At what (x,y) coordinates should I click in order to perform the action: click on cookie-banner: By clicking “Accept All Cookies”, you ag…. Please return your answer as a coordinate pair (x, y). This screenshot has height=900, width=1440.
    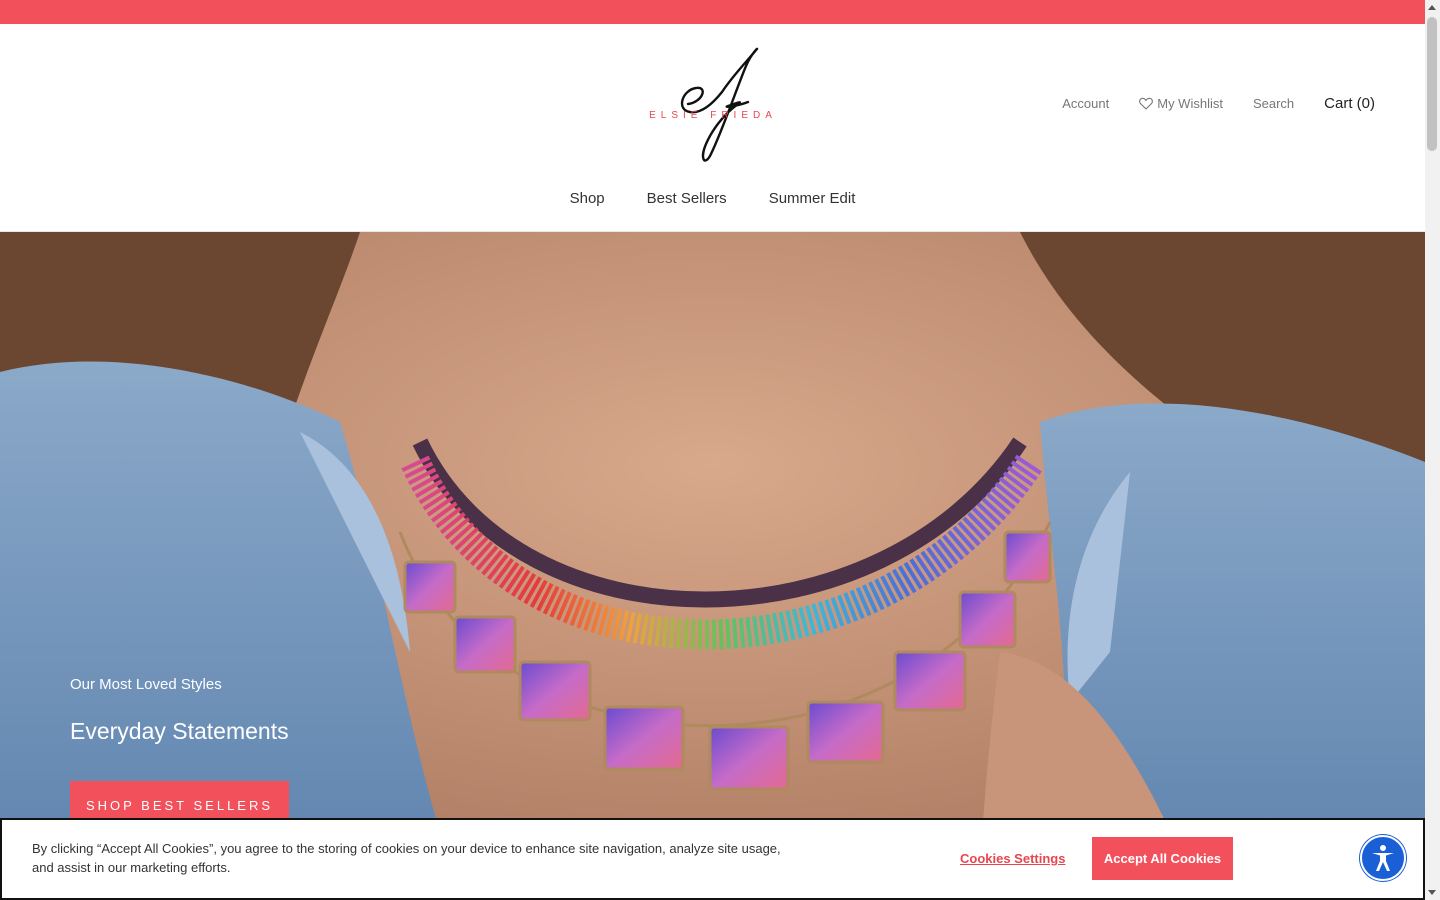
    Looking at the image, I should click on (712, 859).